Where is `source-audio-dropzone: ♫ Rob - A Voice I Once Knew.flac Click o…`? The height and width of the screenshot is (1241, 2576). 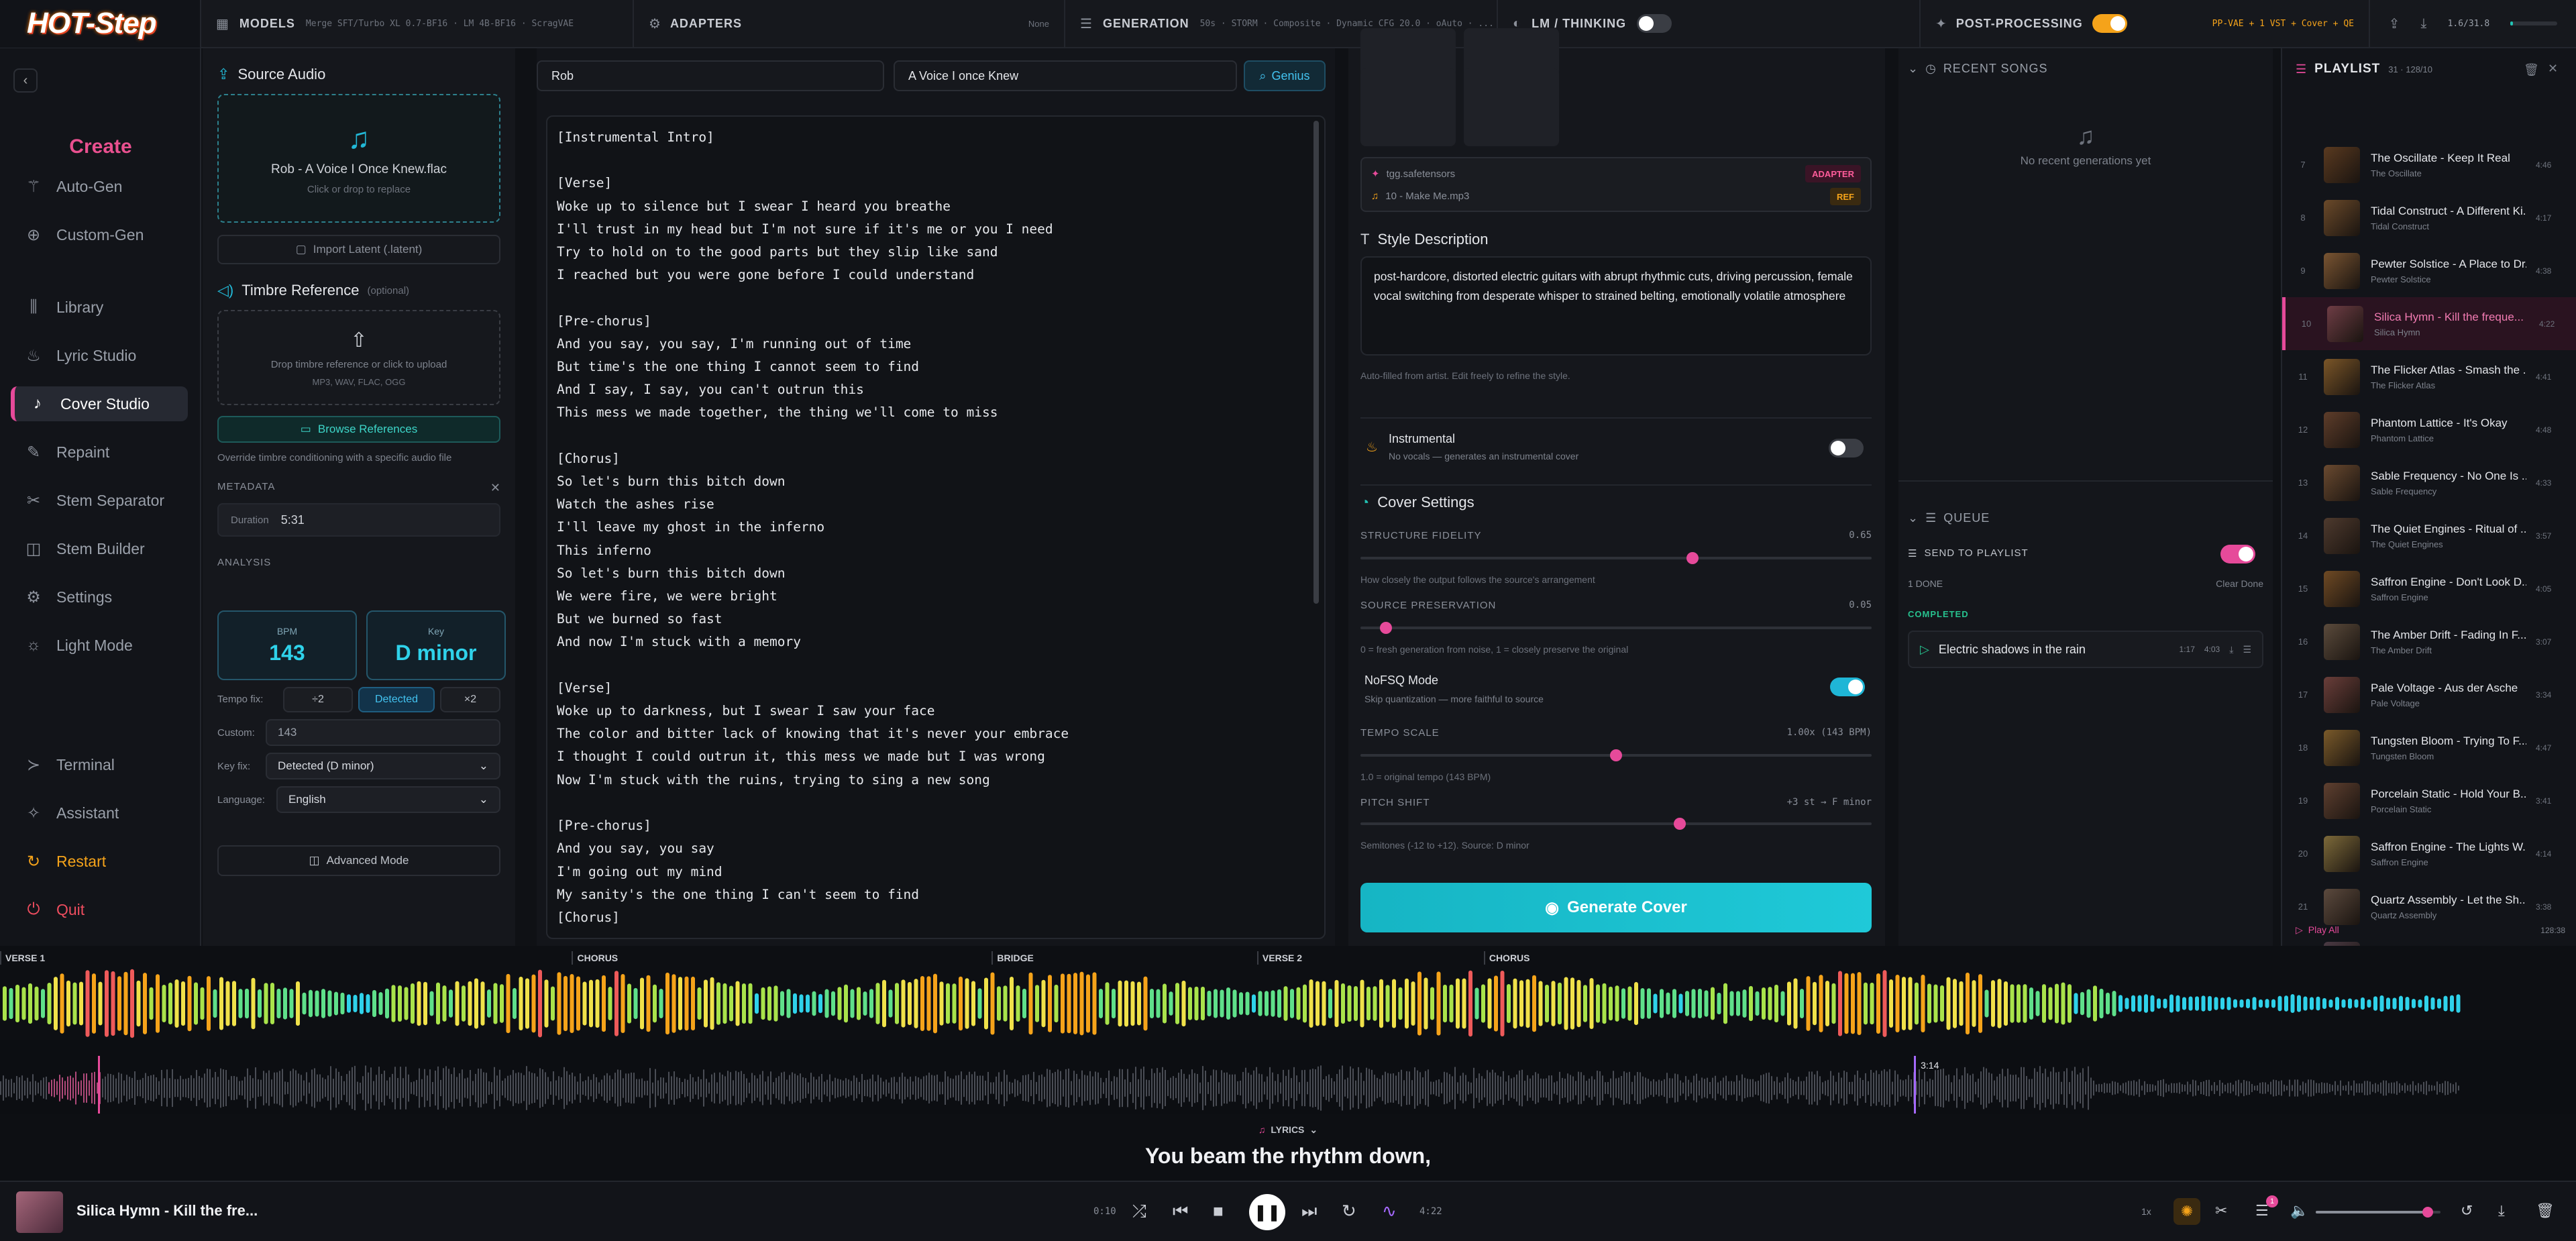 source-audio-dropzone: ♫ Rob - A Voice I Once Knew.flac Click o… is located at coordinates (358, 158).